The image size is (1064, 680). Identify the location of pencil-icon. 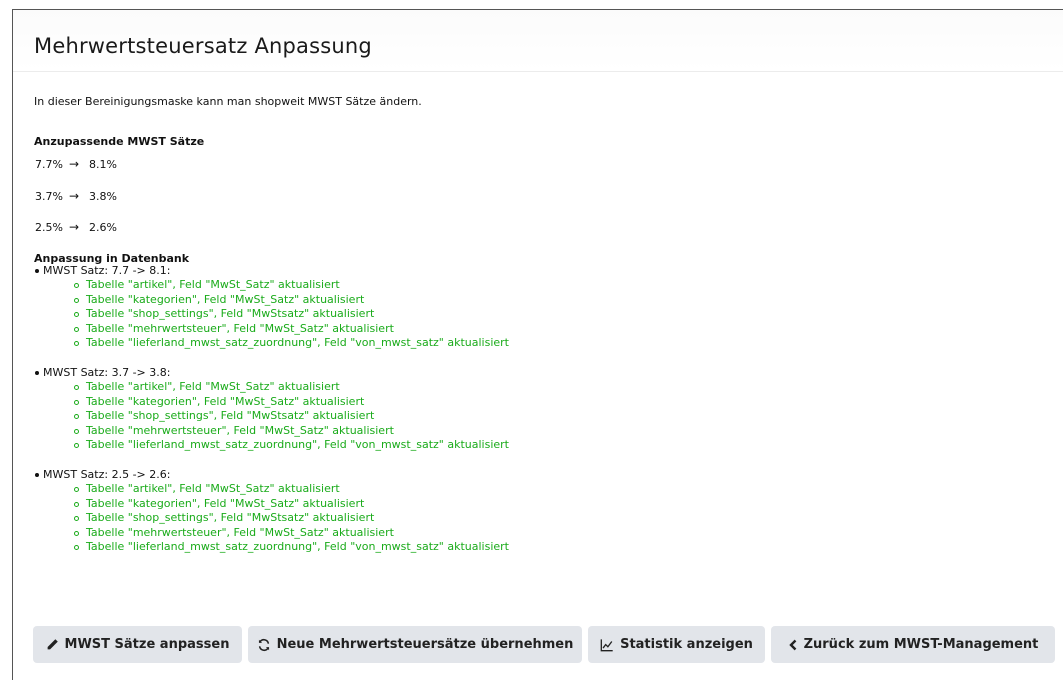
(52, 644).